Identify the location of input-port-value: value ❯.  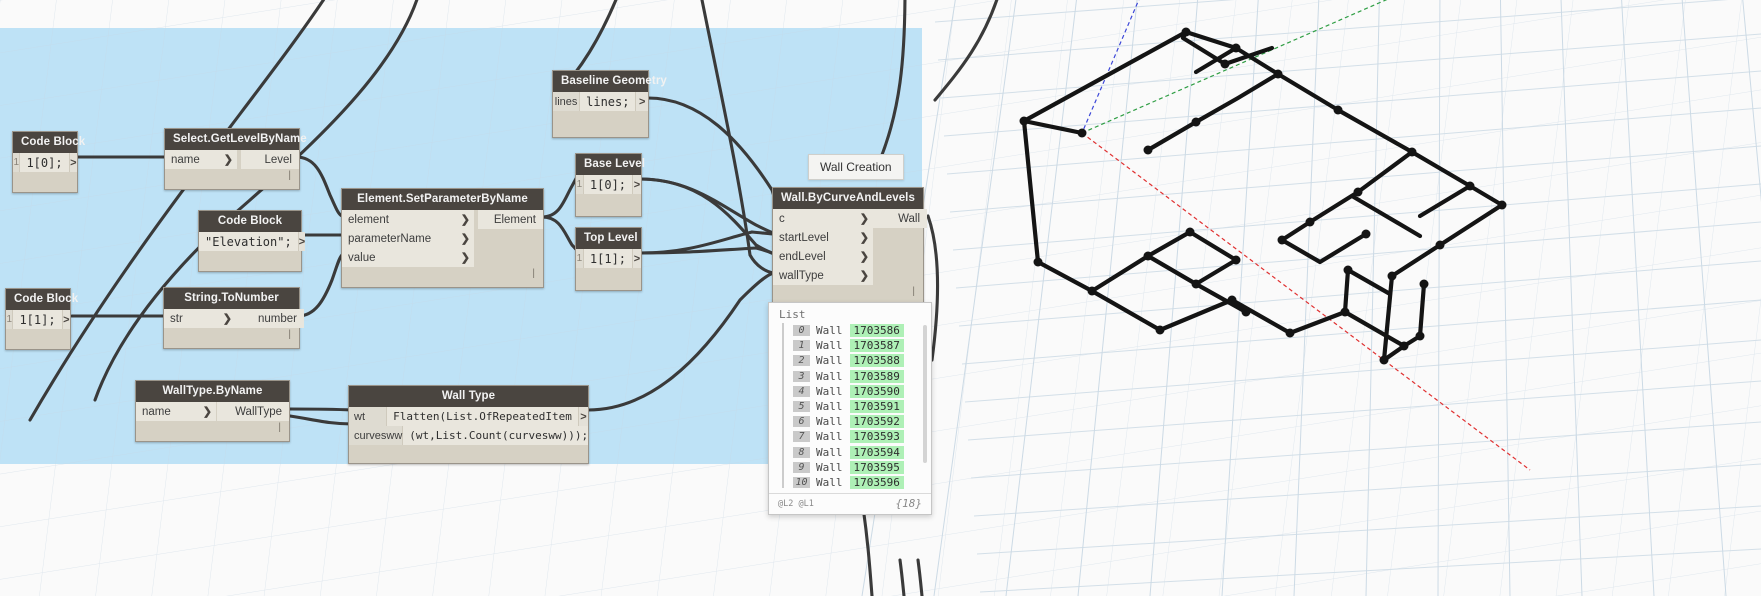
(408, 257).